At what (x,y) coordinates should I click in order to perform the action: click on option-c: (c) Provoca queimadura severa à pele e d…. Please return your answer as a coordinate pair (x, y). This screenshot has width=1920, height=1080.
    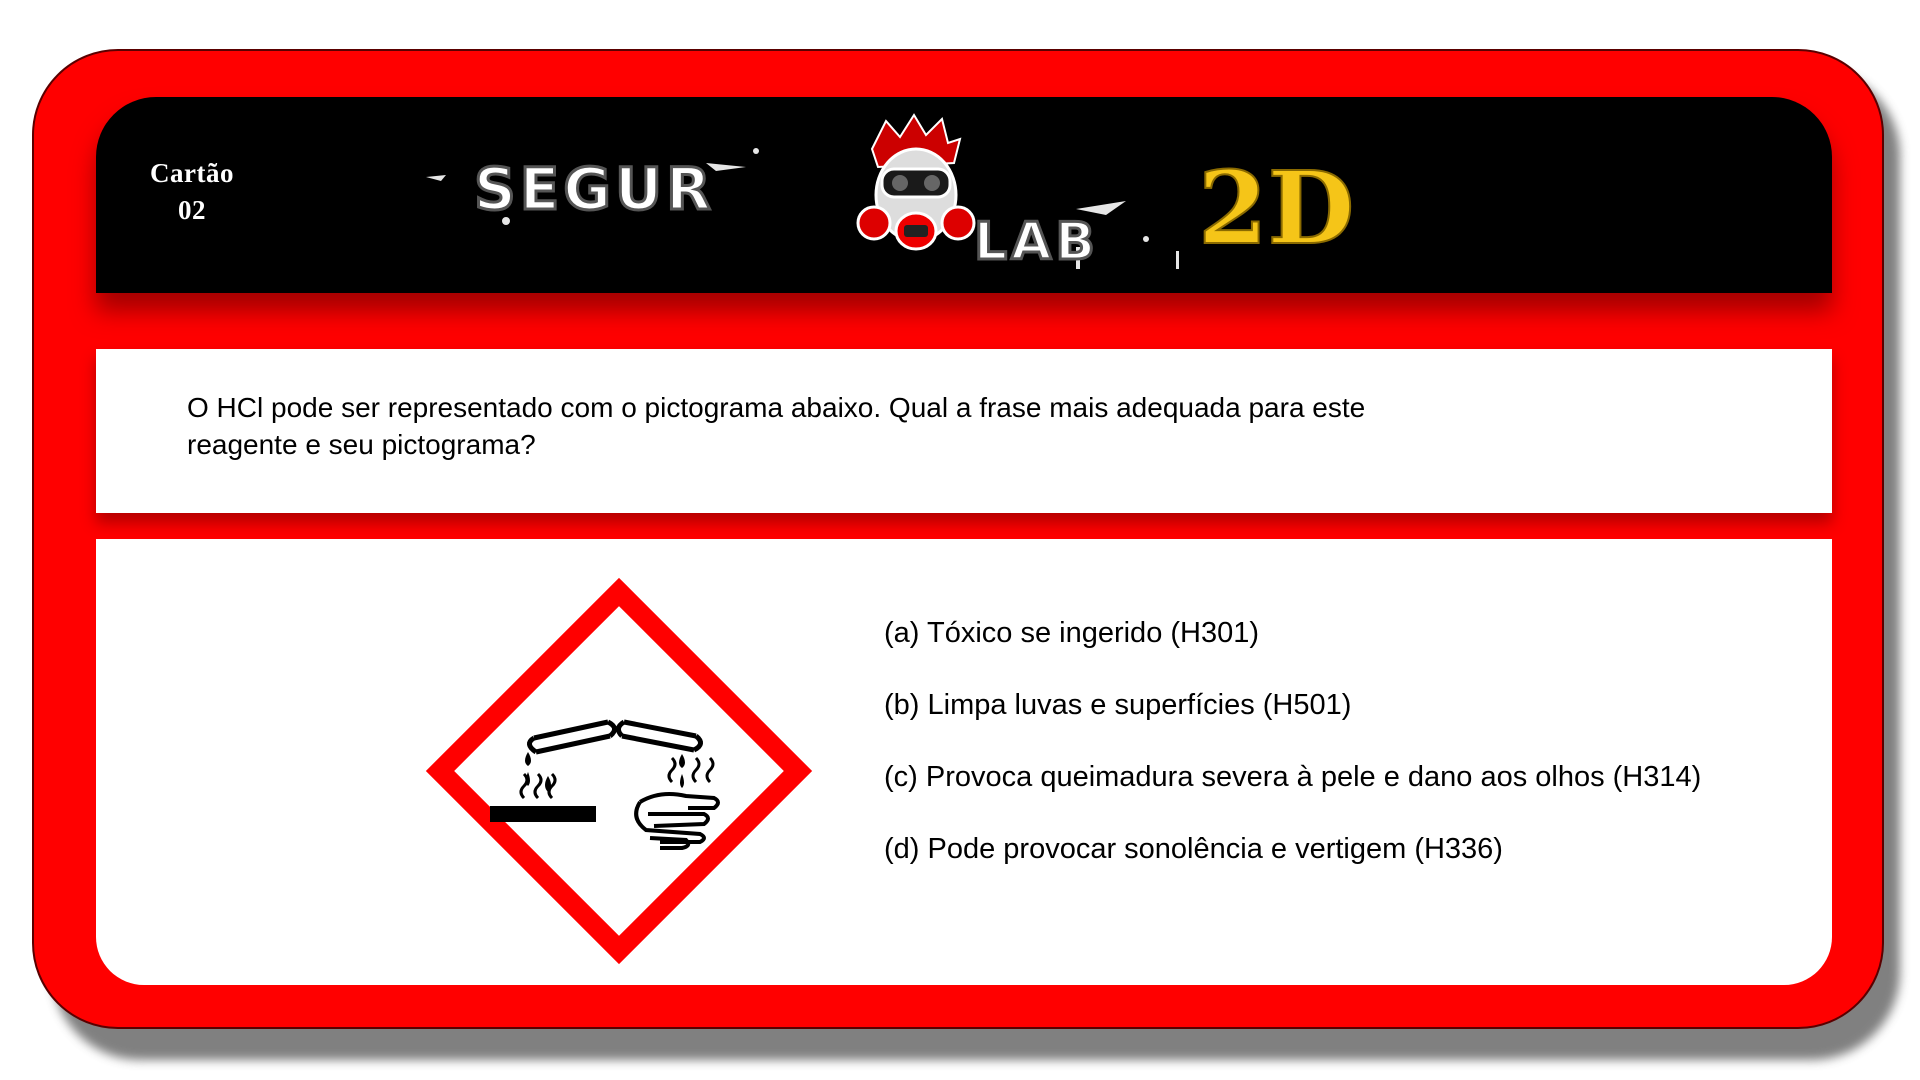
    Looking at the image, I should click on (1292, 777).